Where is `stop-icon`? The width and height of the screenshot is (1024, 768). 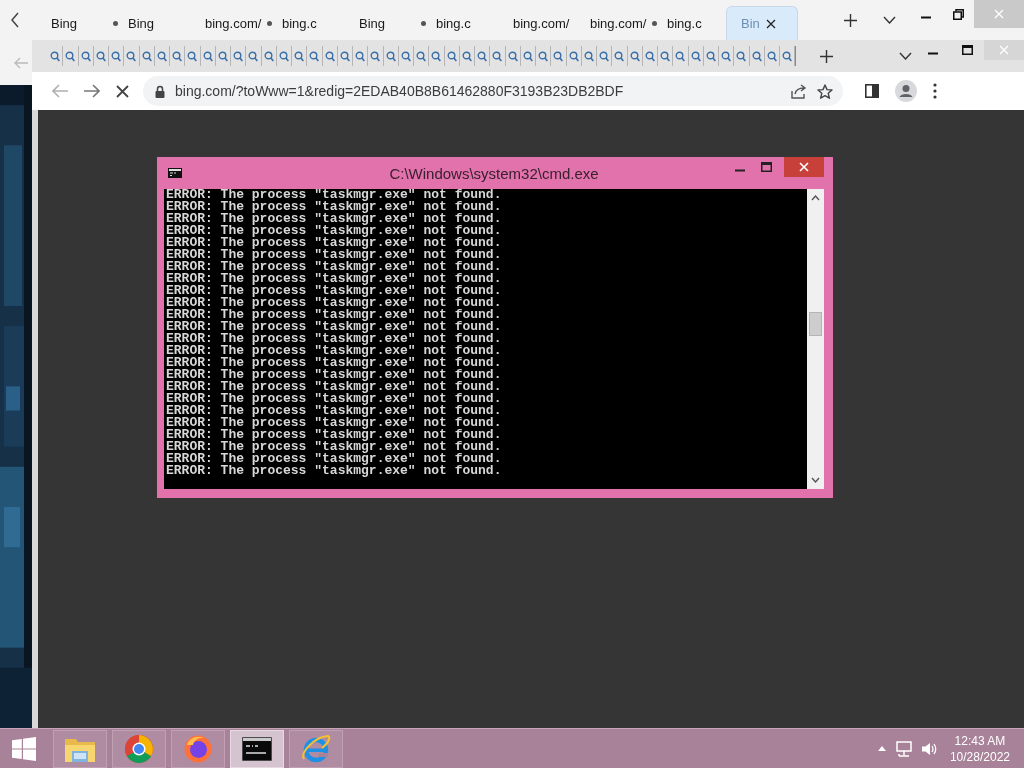
stop-icon is located at coordinates (122, 91).